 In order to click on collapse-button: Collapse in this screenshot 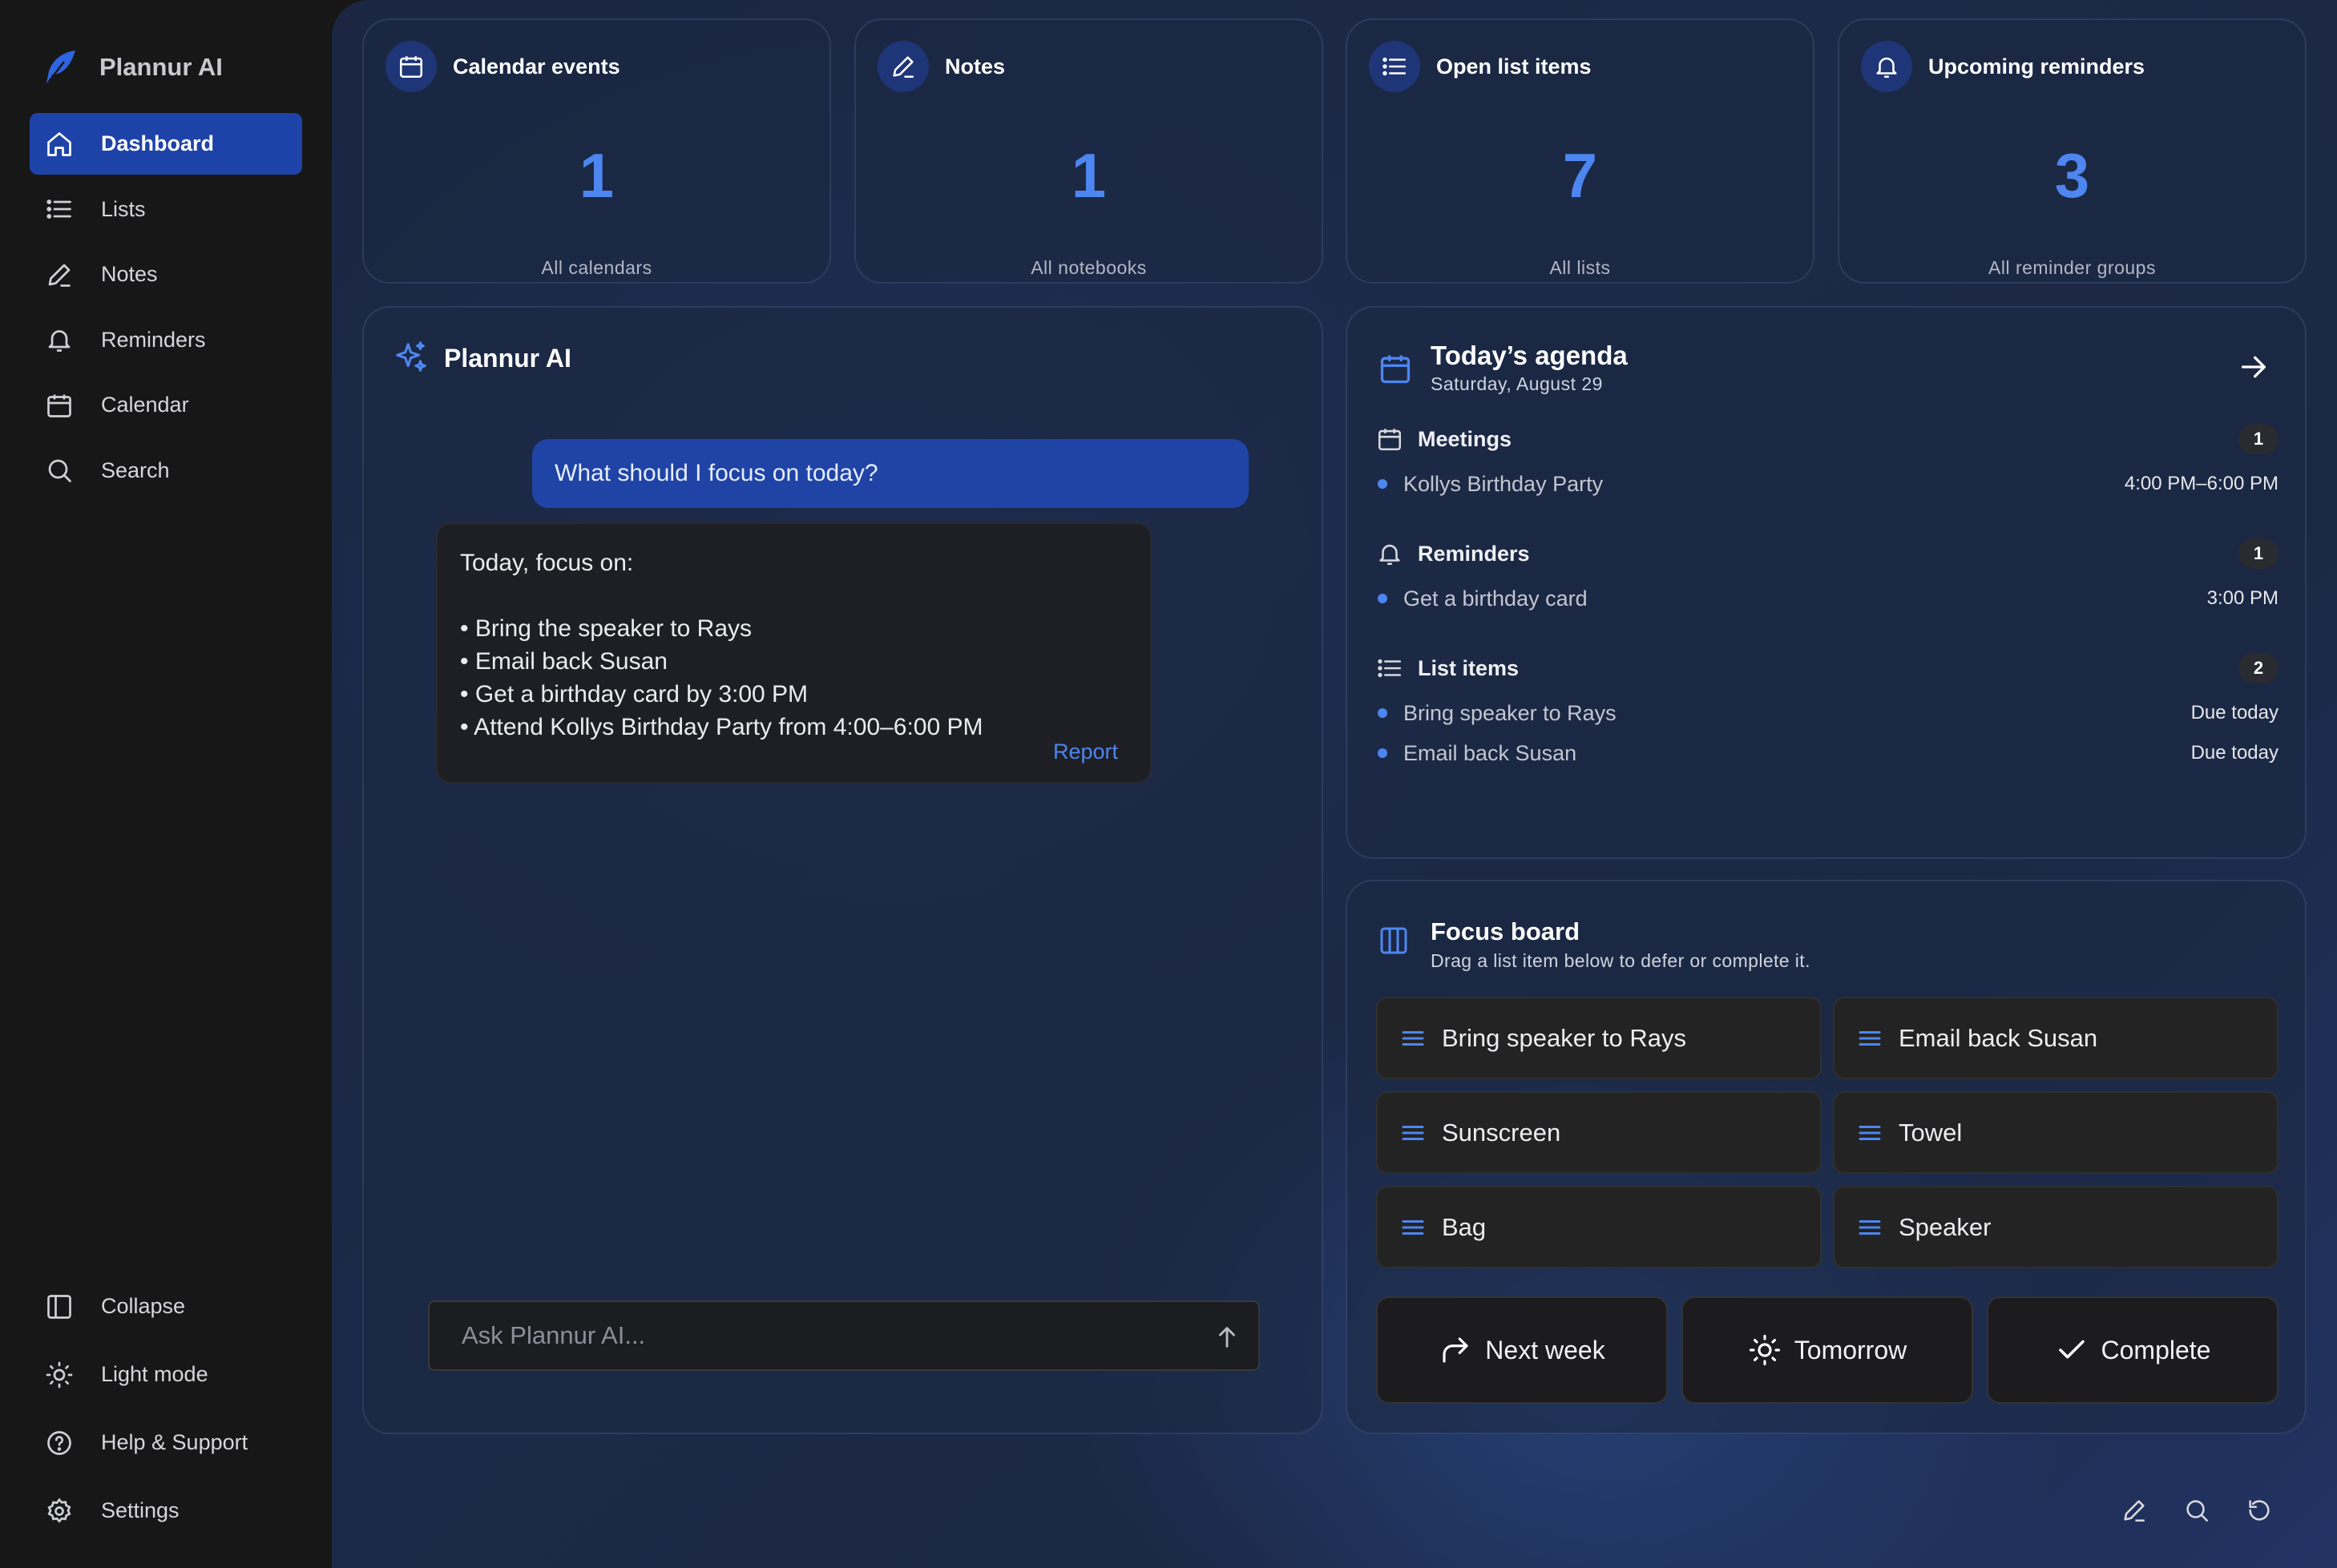, I will do `click(166, 1306)`.